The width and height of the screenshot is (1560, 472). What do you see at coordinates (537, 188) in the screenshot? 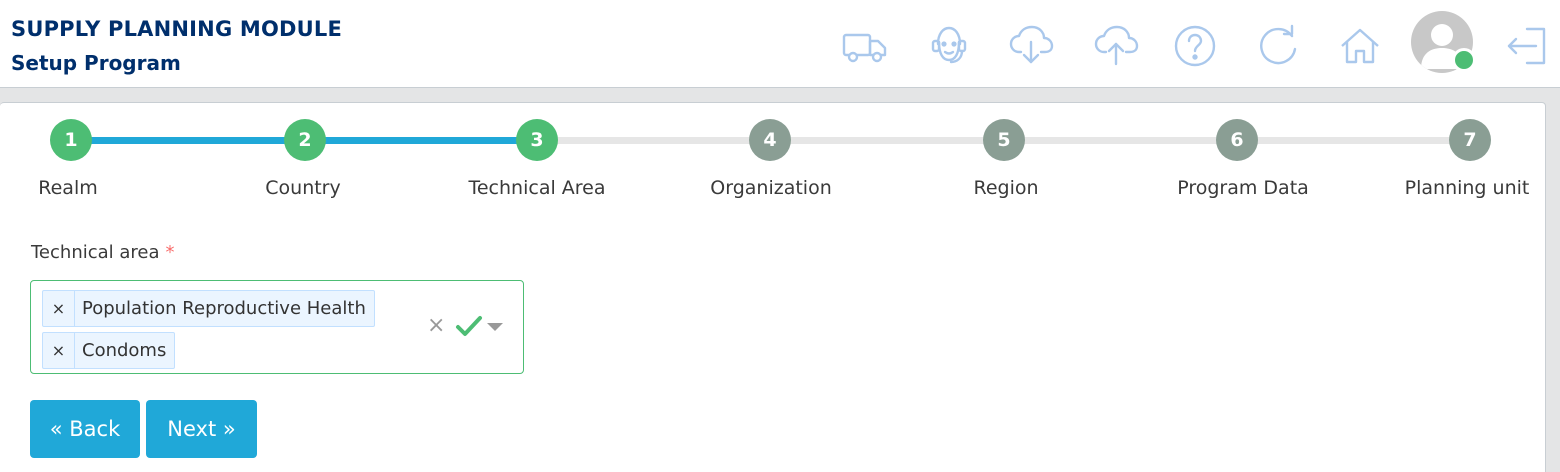
I see `step-3-label: Technical Area` at bounding box center [537, 188].